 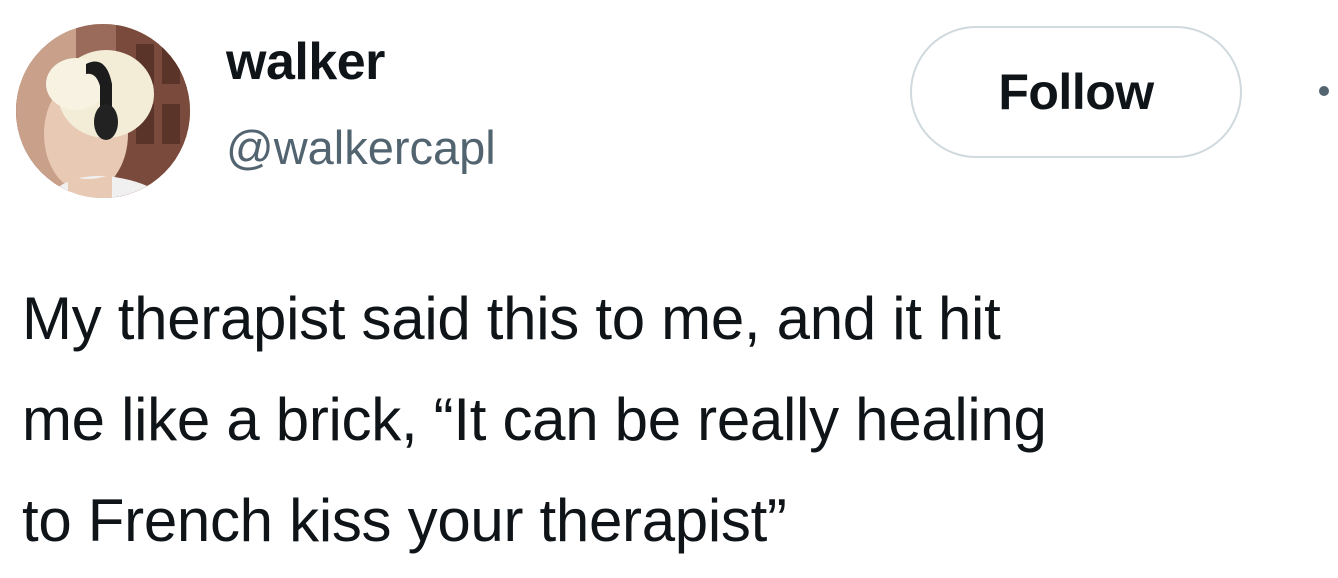 I want to click on avatar, so click(x=103, y=111).